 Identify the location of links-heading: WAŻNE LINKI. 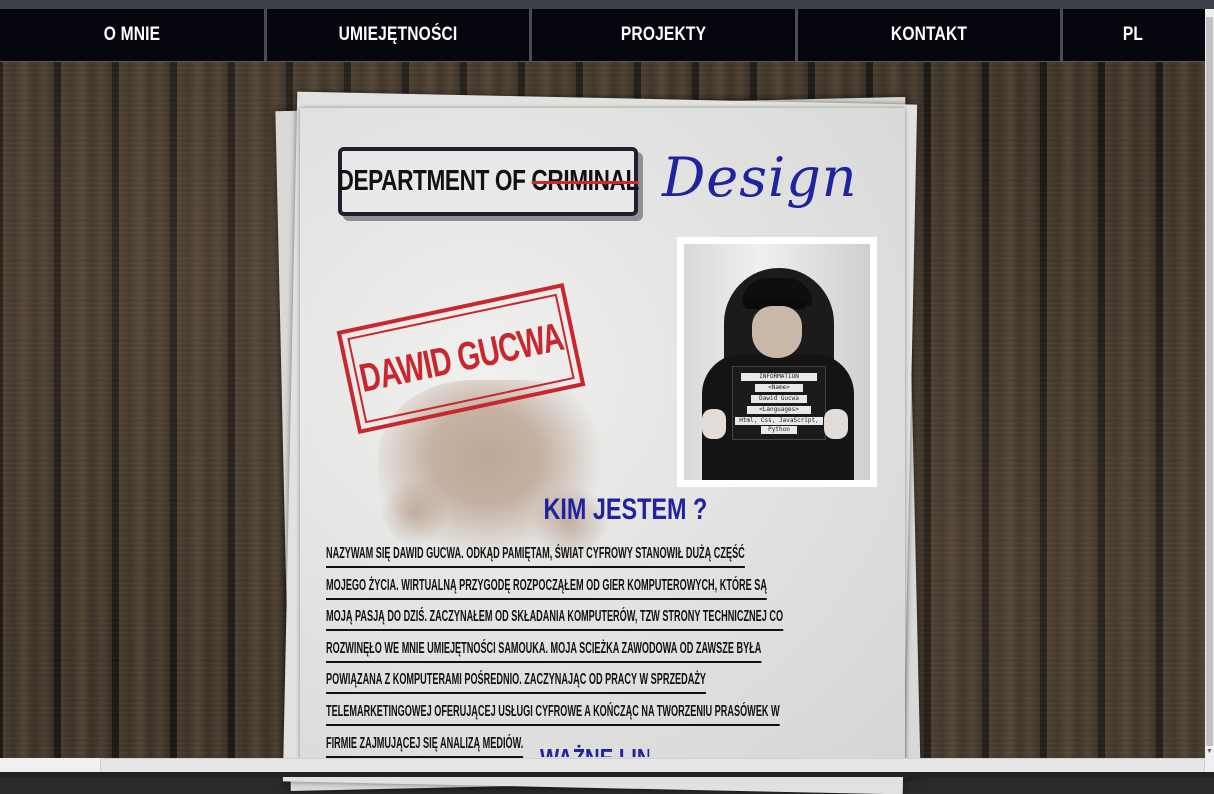
(594, 750).